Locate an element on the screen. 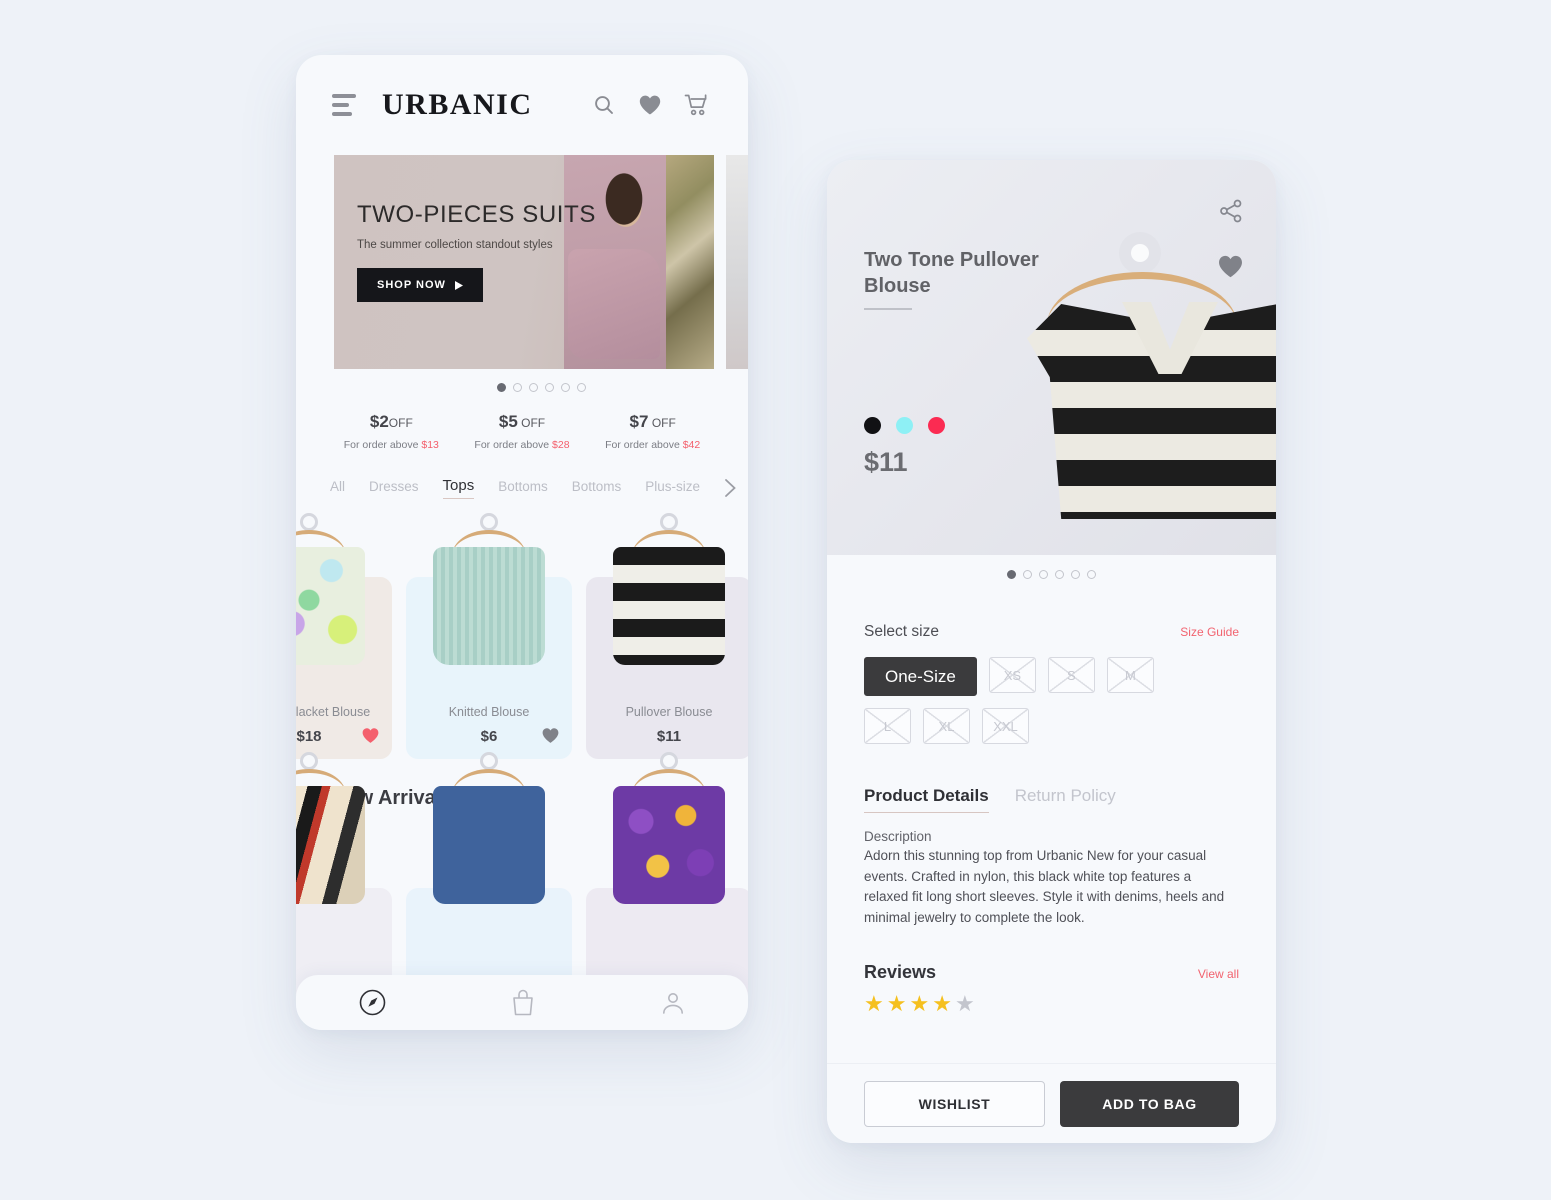 This screenshot has height=1200, width=1551. hero-next-slide-preview is located at coordinates (737, 262).